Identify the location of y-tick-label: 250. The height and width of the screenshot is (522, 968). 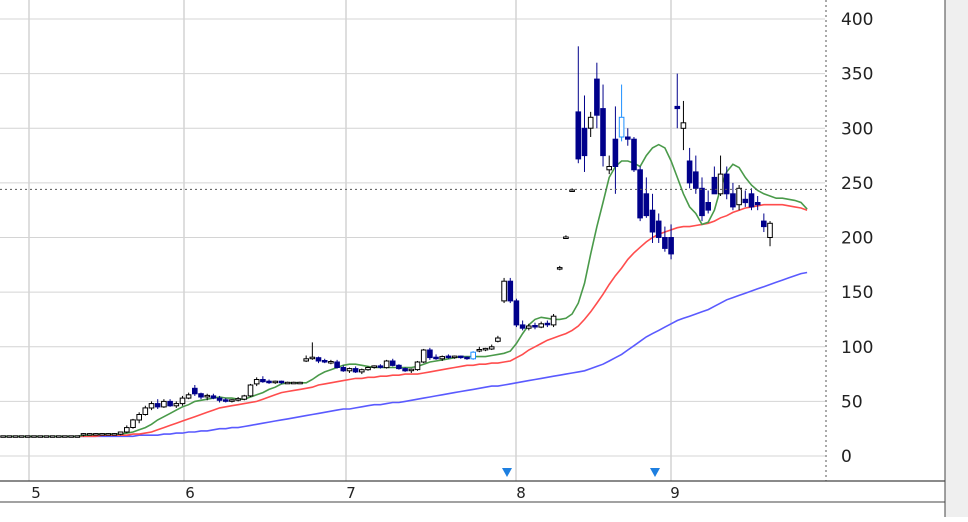
(857, 184).